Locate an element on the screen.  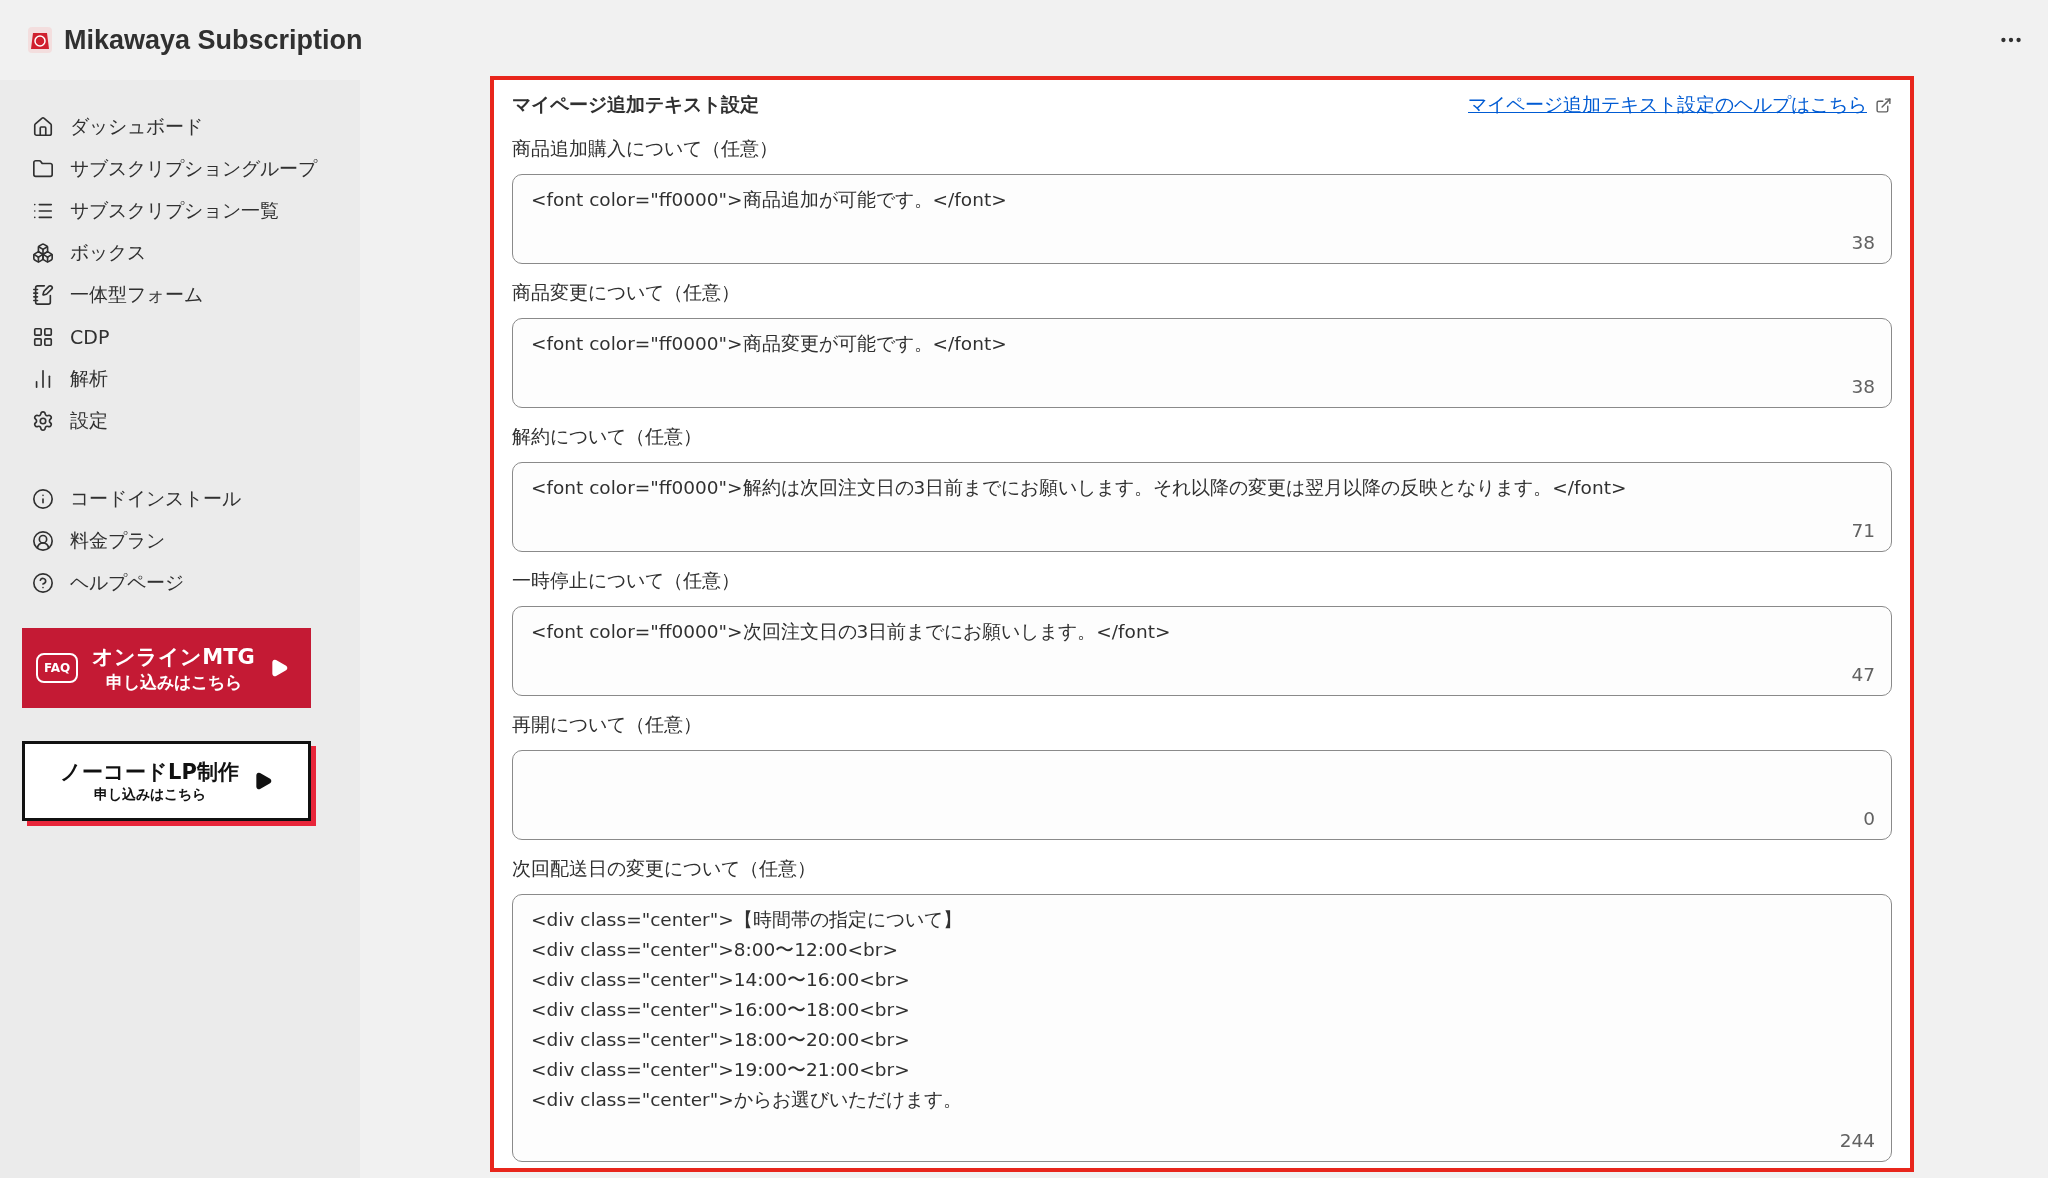
text-area: <font color="ff0000">商品変更が可能です。</font> 38 is located at coordinates (1202, 363).